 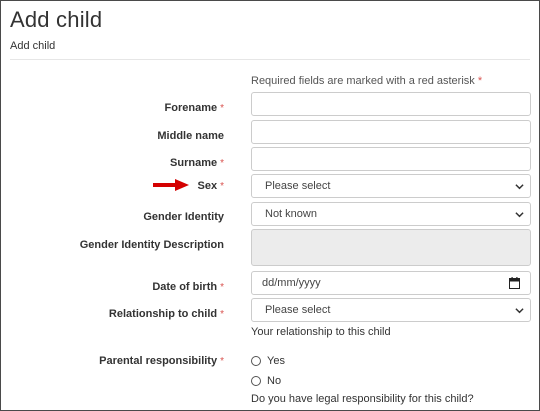 I want to click on page-title: Add child, so click(x=56, y=19).